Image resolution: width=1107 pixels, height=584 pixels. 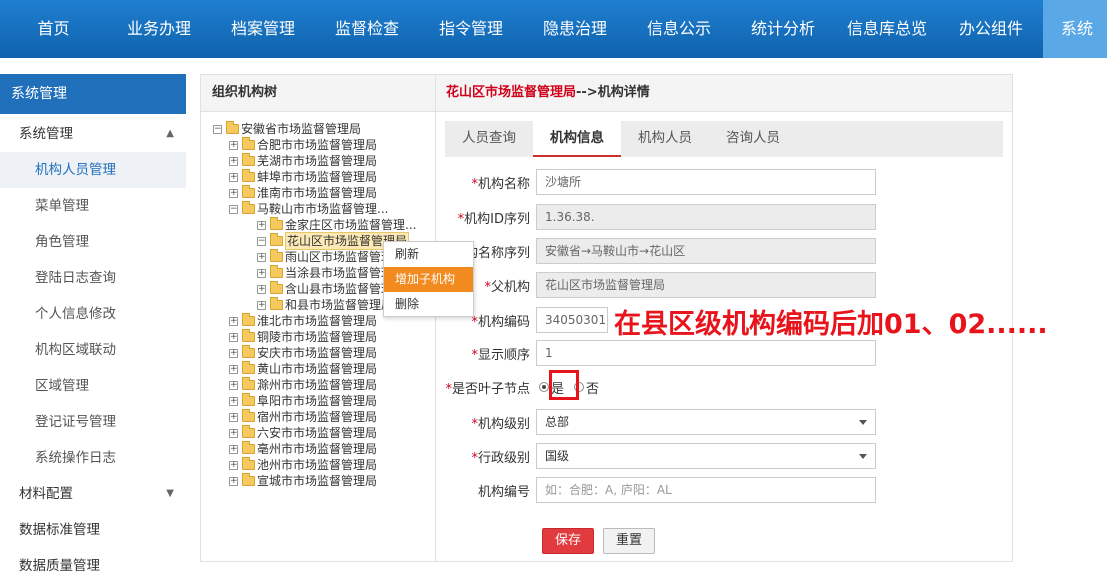 I want to click on tree-node: + 安庆市市场监督管理局, so click(x=303, y=353).